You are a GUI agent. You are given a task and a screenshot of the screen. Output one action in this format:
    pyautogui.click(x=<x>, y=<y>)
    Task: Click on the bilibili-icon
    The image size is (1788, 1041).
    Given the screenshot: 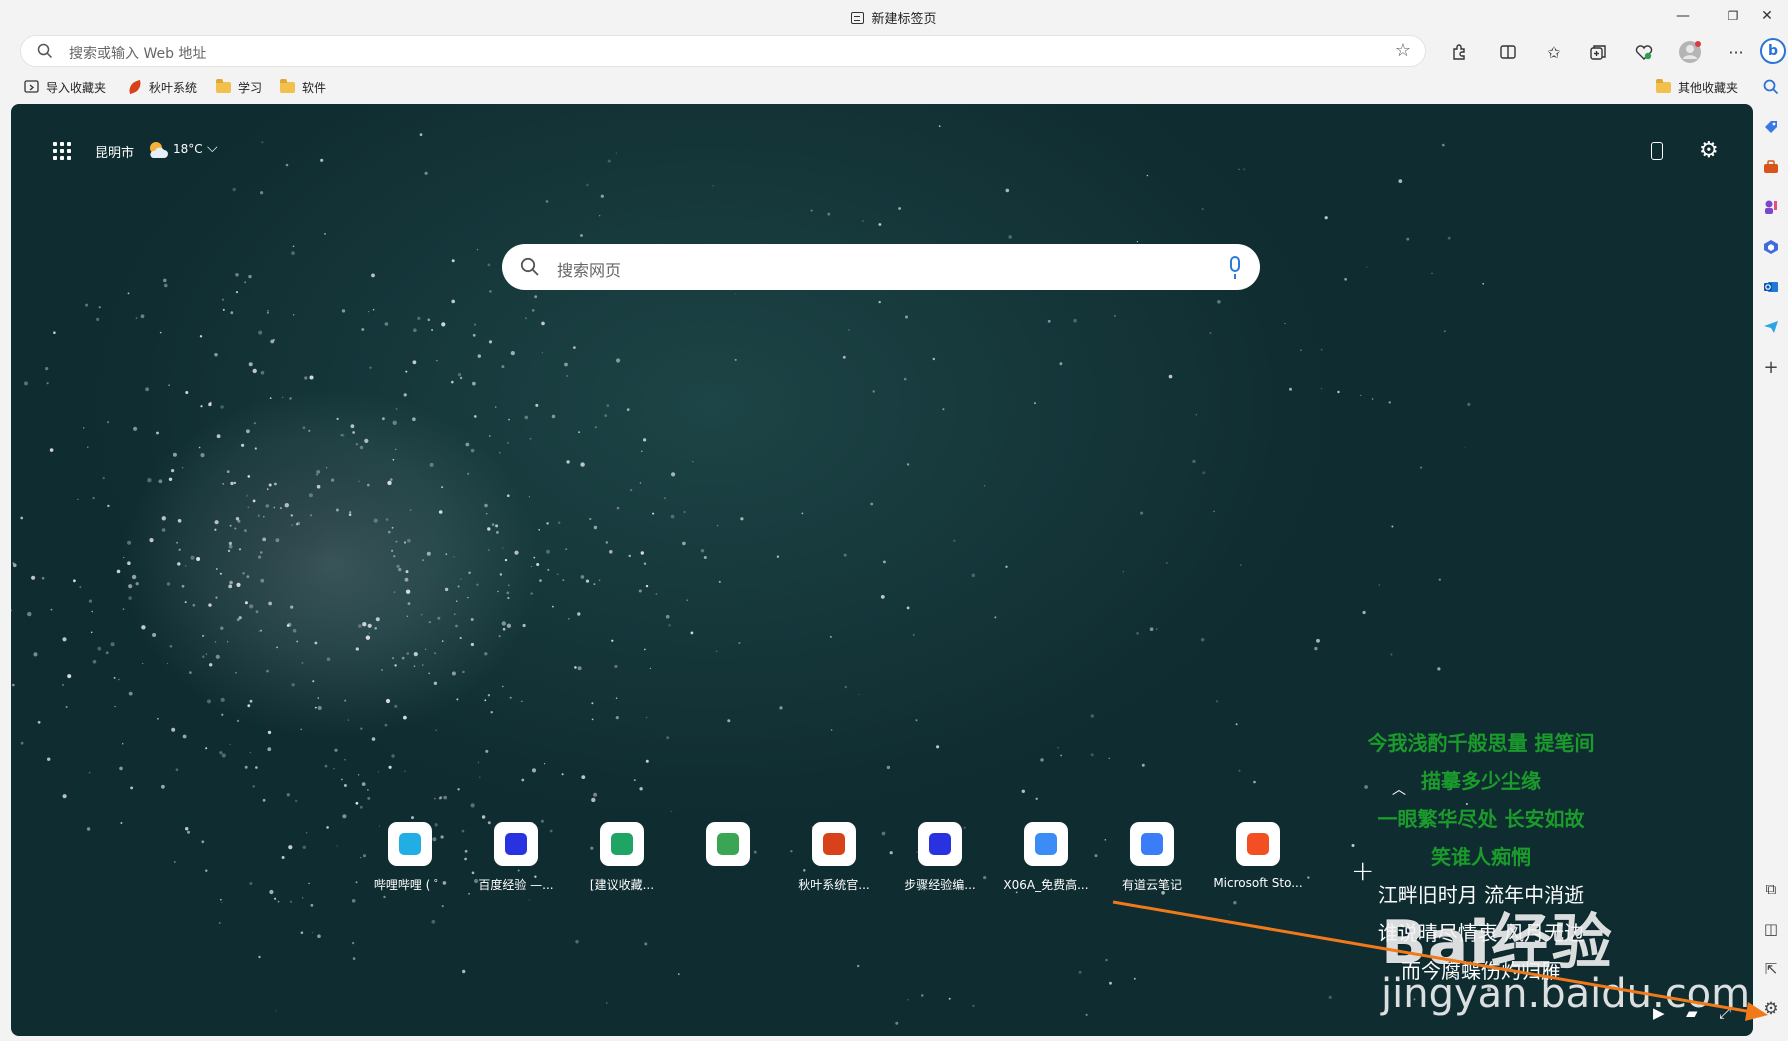 What is the action you would take?
    pyautogui.click(x=410, y=844)
    